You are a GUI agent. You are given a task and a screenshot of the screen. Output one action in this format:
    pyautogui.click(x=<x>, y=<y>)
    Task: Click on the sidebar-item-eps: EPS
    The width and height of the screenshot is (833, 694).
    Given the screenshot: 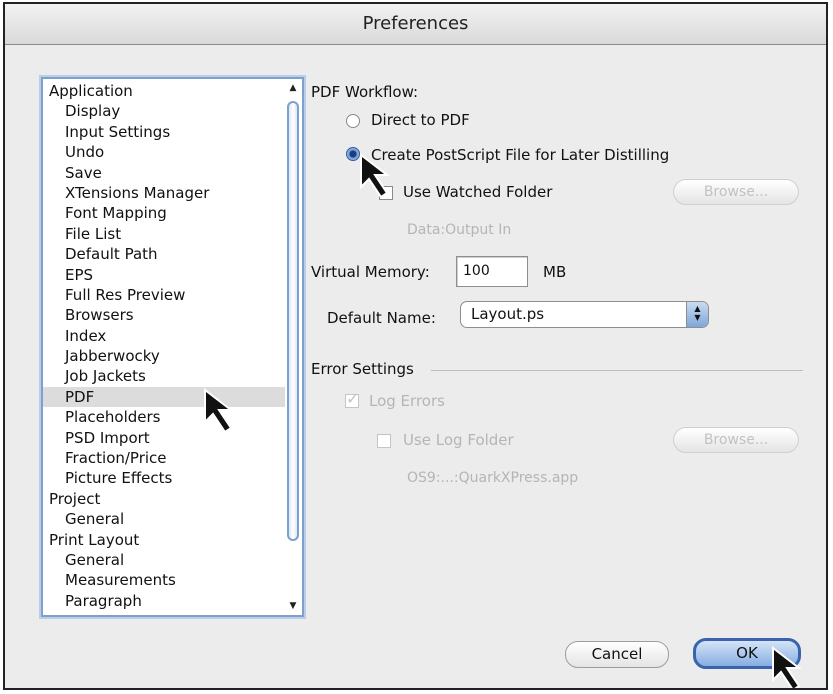 What is the action you would take?
    pyautogui.click(x=164, y=275)
    